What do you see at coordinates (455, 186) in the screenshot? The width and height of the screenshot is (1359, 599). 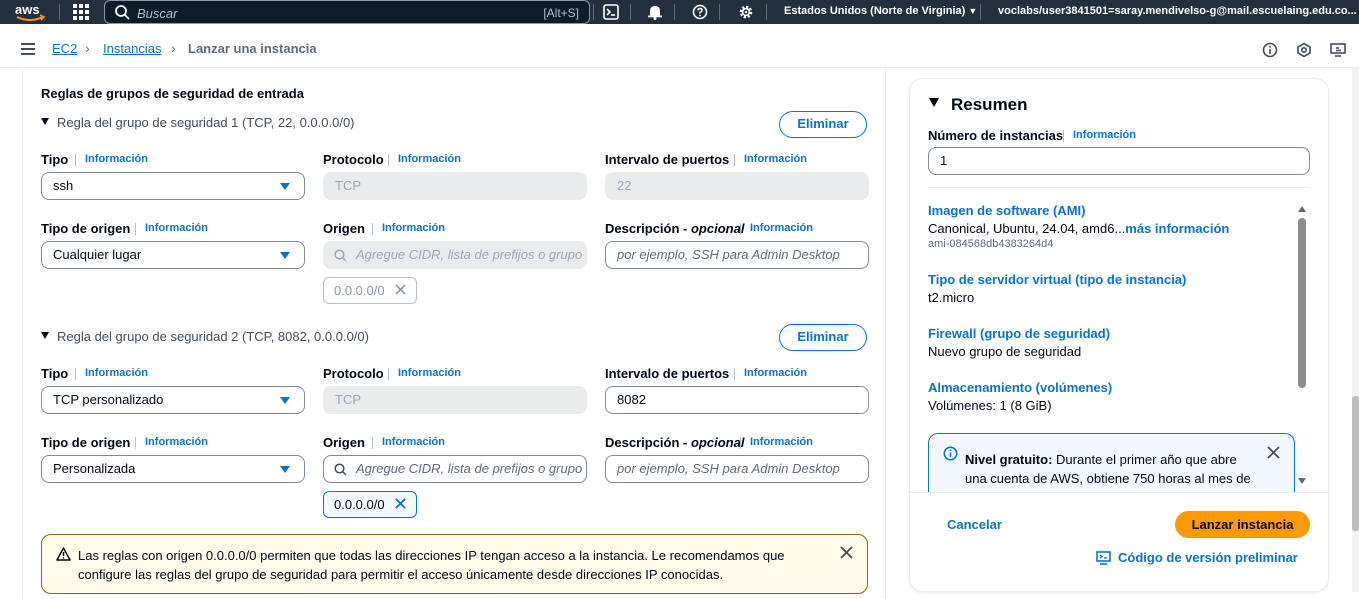 I see `rule-1-protocol-field: TCP` at bounding box center [455, 186].